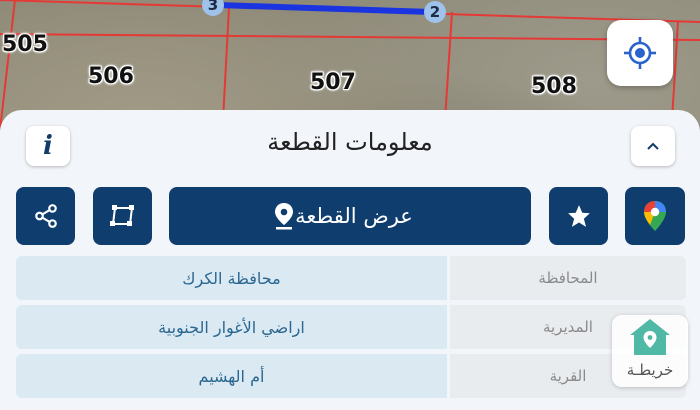  Describe the element at coordinates (435, 12) in the screenshot. I see `vertex-marker-2: 2` at that location.